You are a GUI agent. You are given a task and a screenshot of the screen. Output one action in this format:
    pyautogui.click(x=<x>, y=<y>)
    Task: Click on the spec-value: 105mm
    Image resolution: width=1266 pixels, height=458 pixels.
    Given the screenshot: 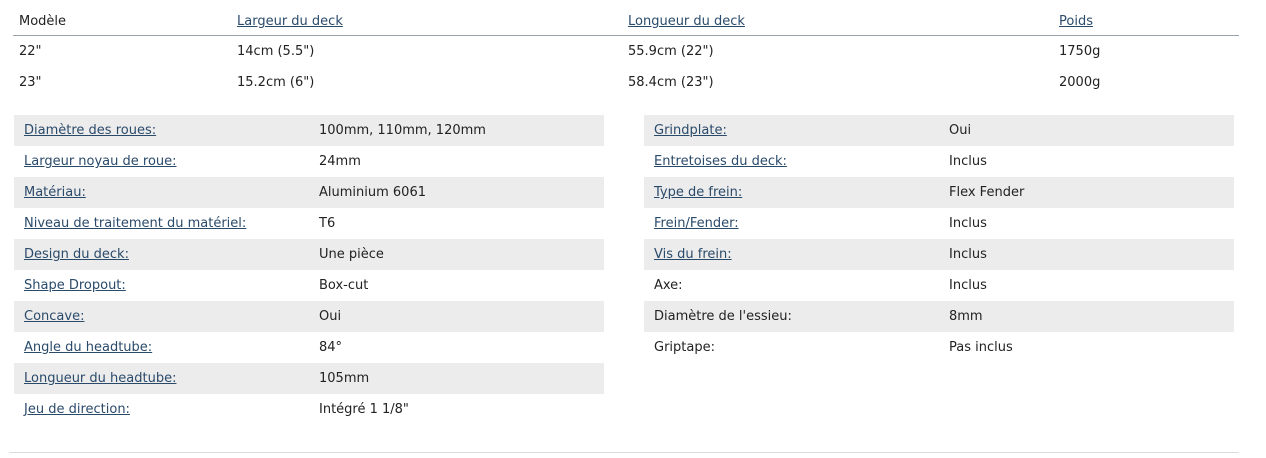 What is the action you would take?
    pyautogui.click(x=344, y=378)
    